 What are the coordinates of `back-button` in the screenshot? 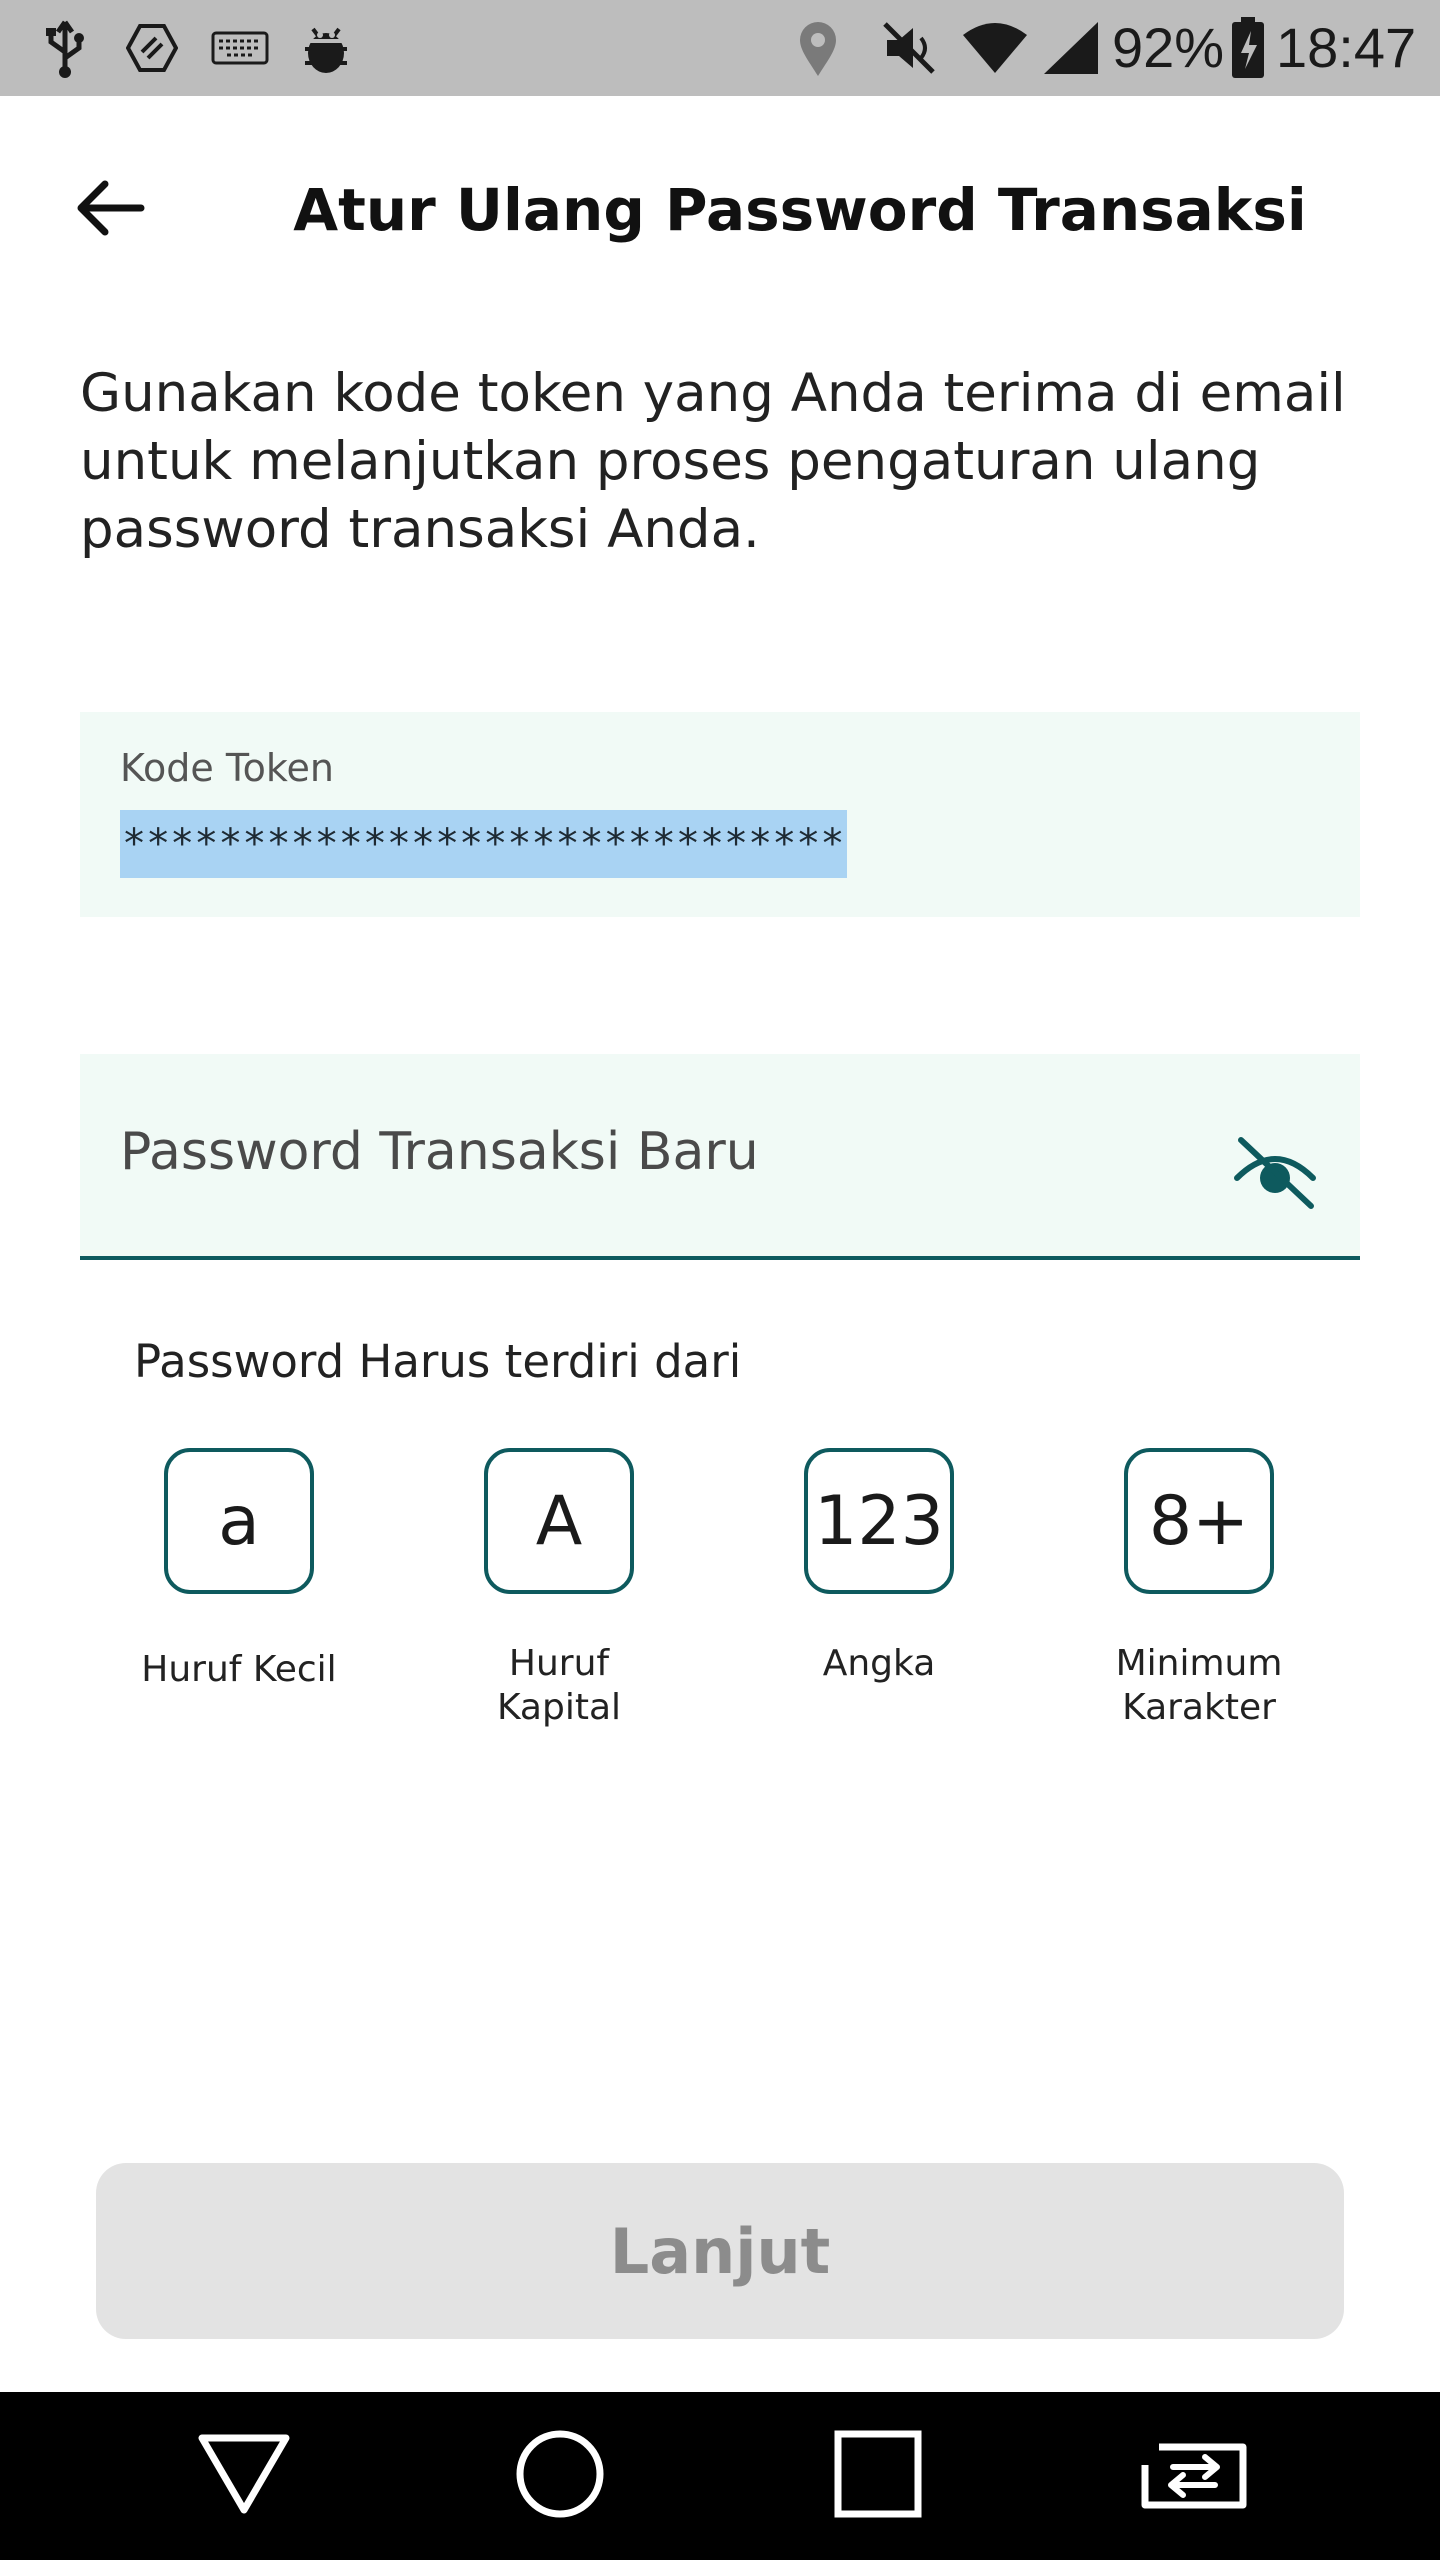 It's located at (110, 210).